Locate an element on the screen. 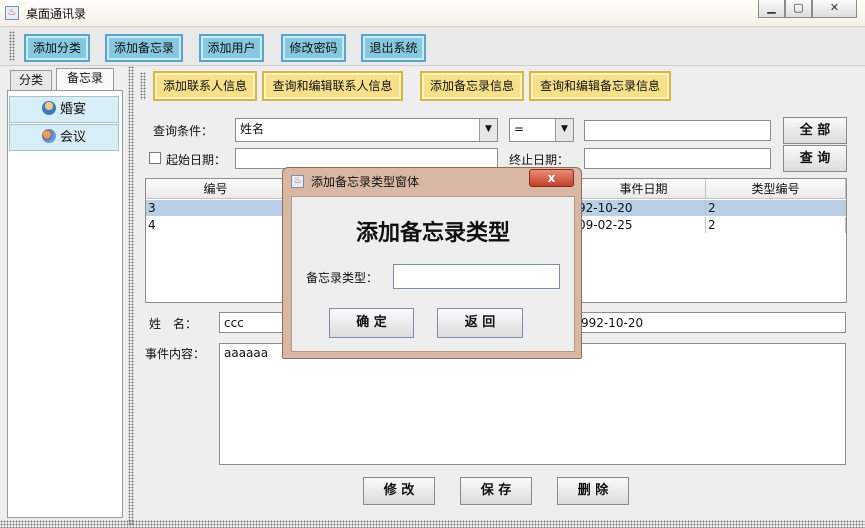  tab-category: 分类 is located at coordinates (31, 80).